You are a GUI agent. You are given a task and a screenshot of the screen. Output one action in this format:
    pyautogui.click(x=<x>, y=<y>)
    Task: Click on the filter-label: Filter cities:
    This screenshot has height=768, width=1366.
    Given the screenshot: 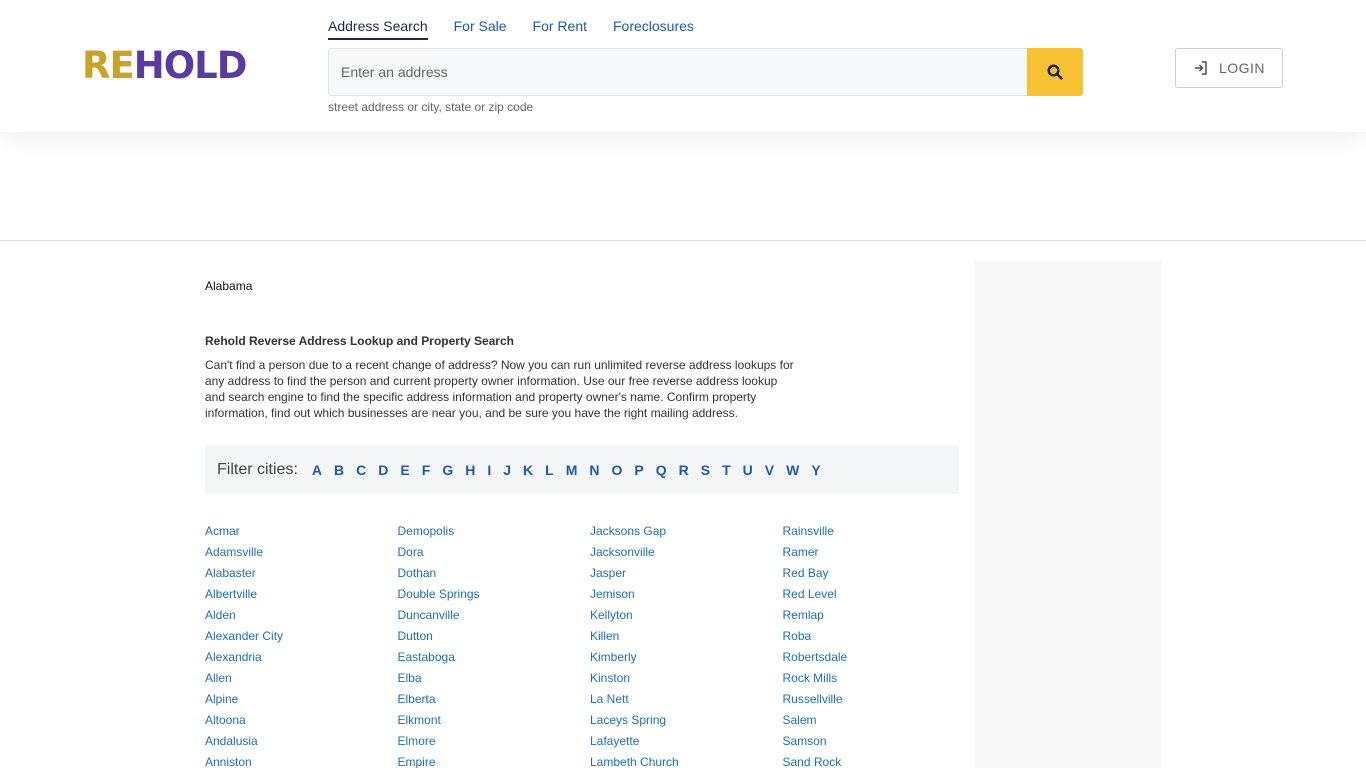 What is the action you would take?
    pyautogui.click(x=257, y=469)
    